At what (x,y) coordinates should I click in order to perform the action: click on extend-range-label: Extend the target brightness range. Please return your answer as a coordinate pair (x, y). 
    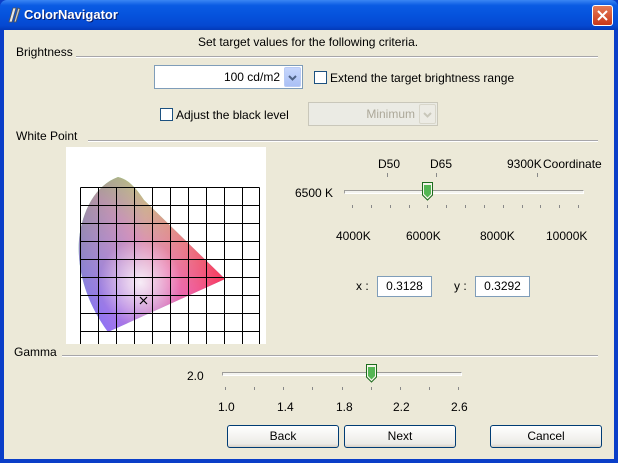
    Looking at the image, I should click on (422, 78).